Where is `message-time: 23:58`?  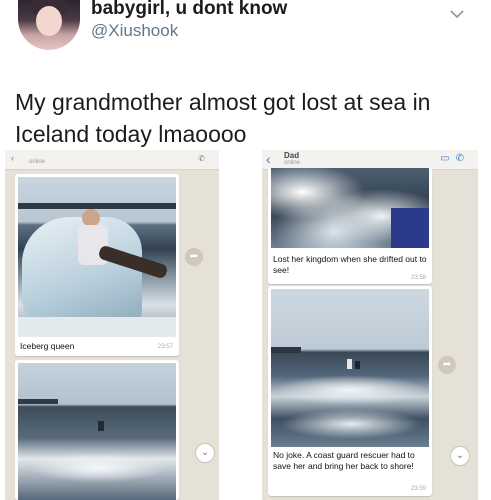
message-time: 23:58 is located at coordinates (418, 278).